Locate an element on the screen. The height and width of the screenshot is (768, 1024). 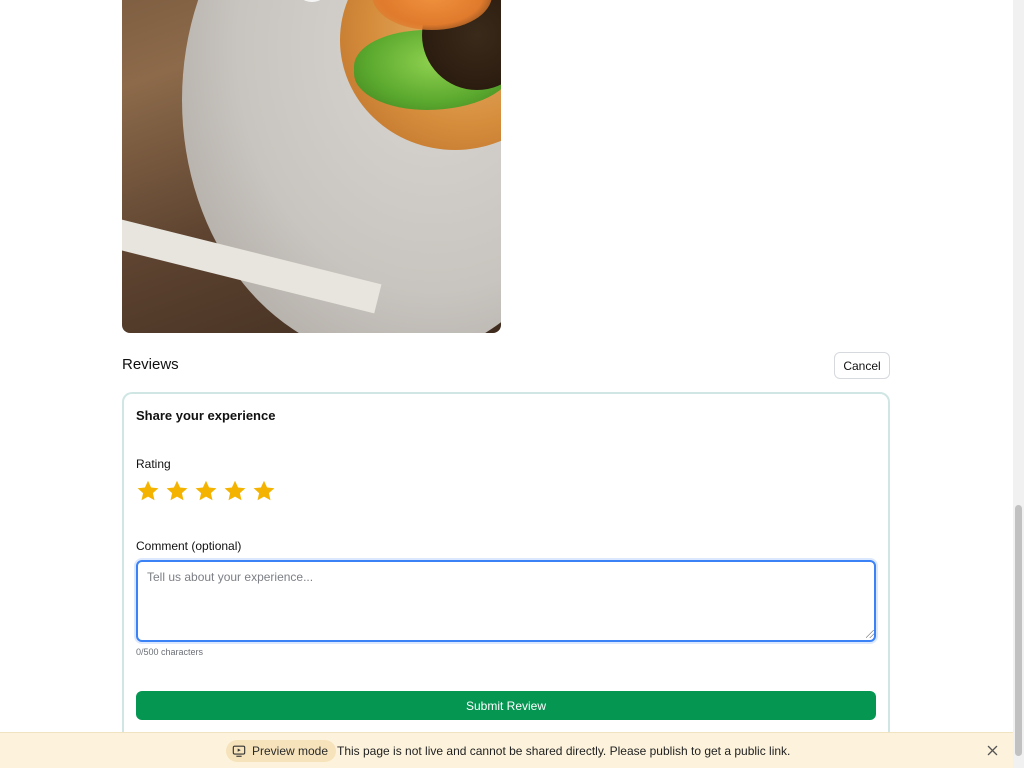
star-3-icon is located at coordinates (206, 491).